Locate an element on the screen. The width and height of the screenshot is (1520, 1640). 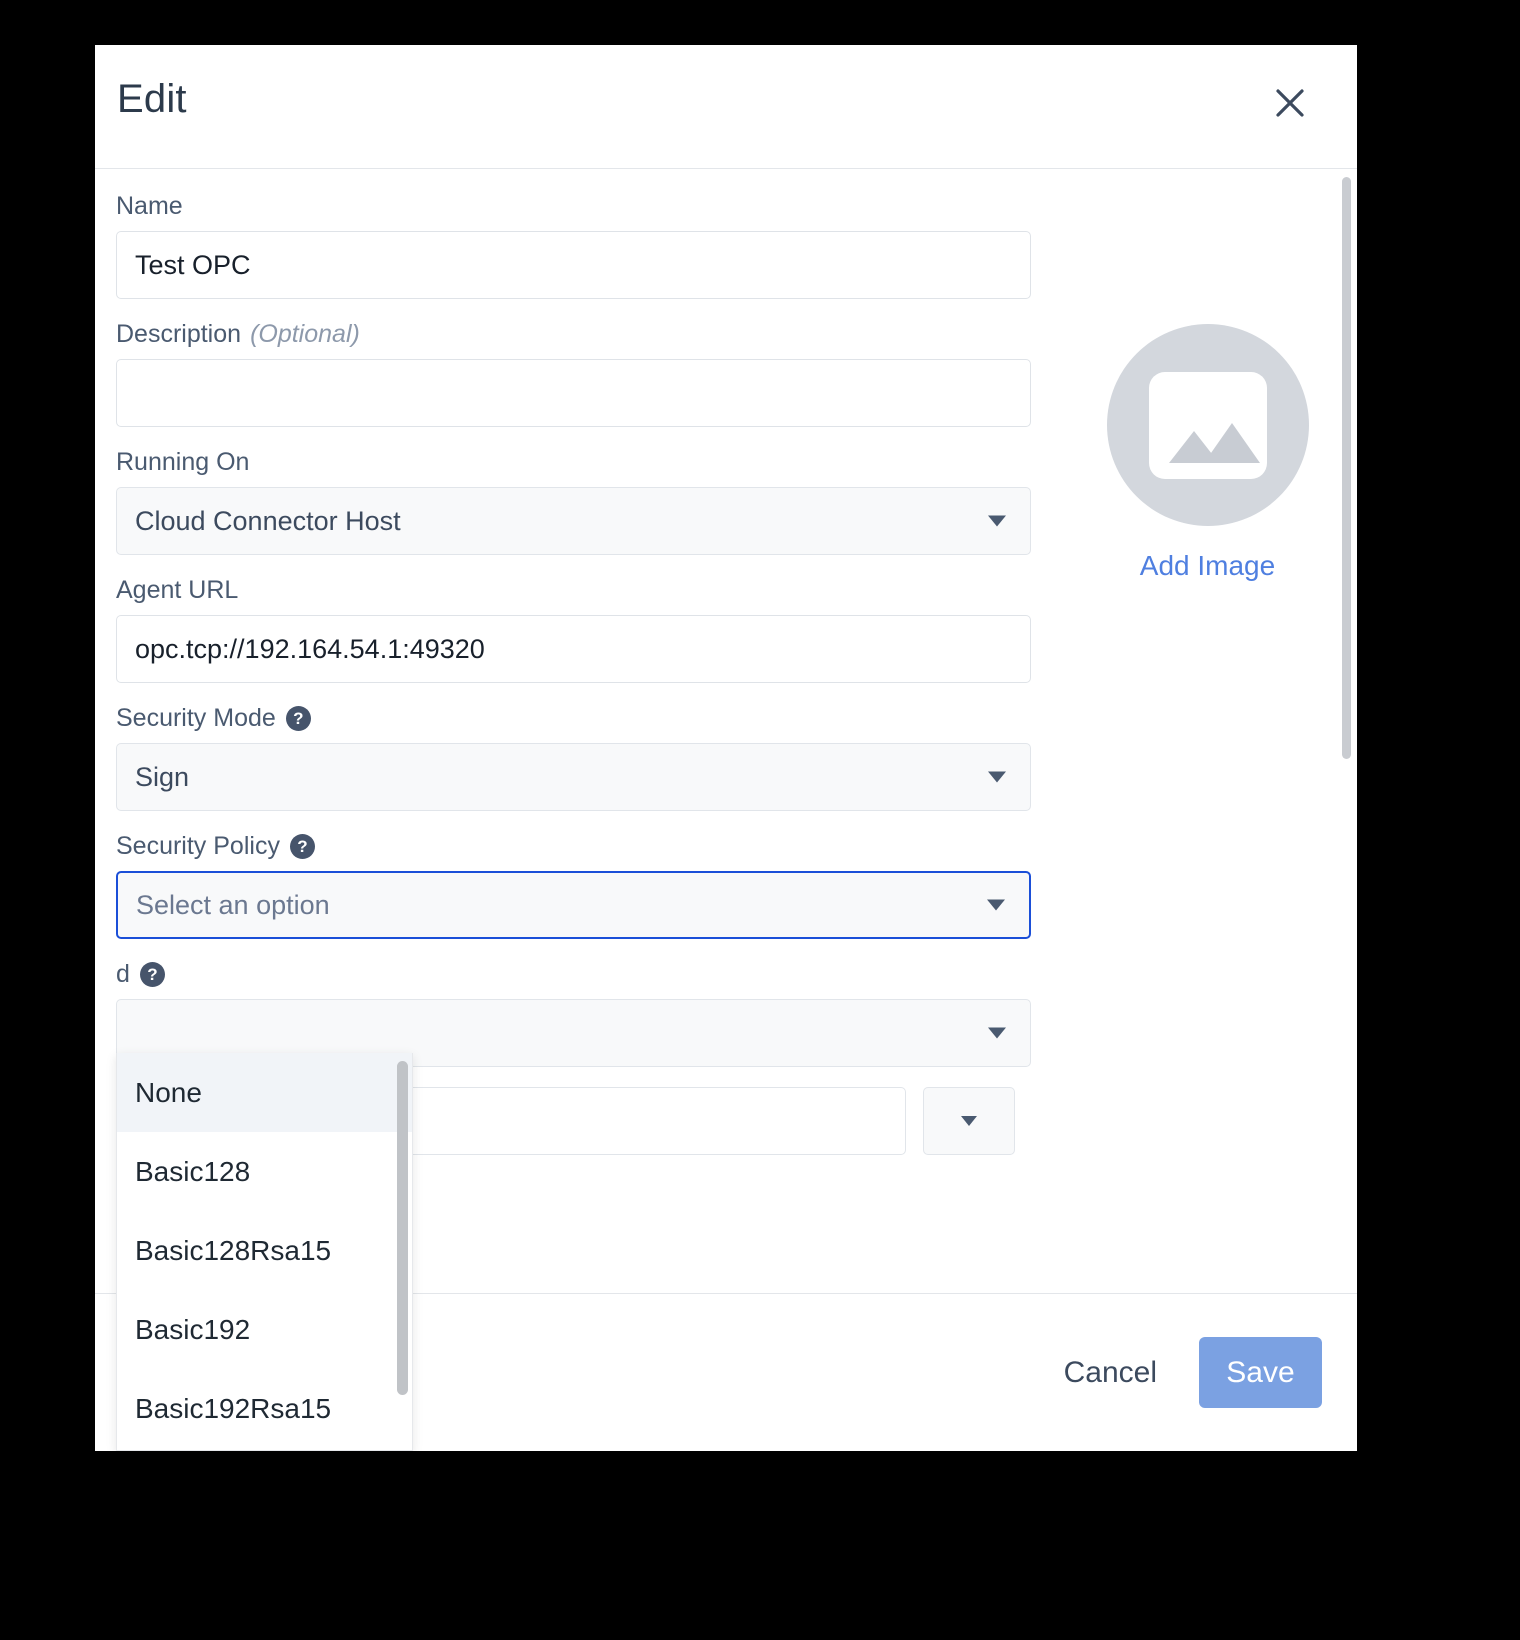
field-auth-method: d ? is located at coordinates (573, 1013).